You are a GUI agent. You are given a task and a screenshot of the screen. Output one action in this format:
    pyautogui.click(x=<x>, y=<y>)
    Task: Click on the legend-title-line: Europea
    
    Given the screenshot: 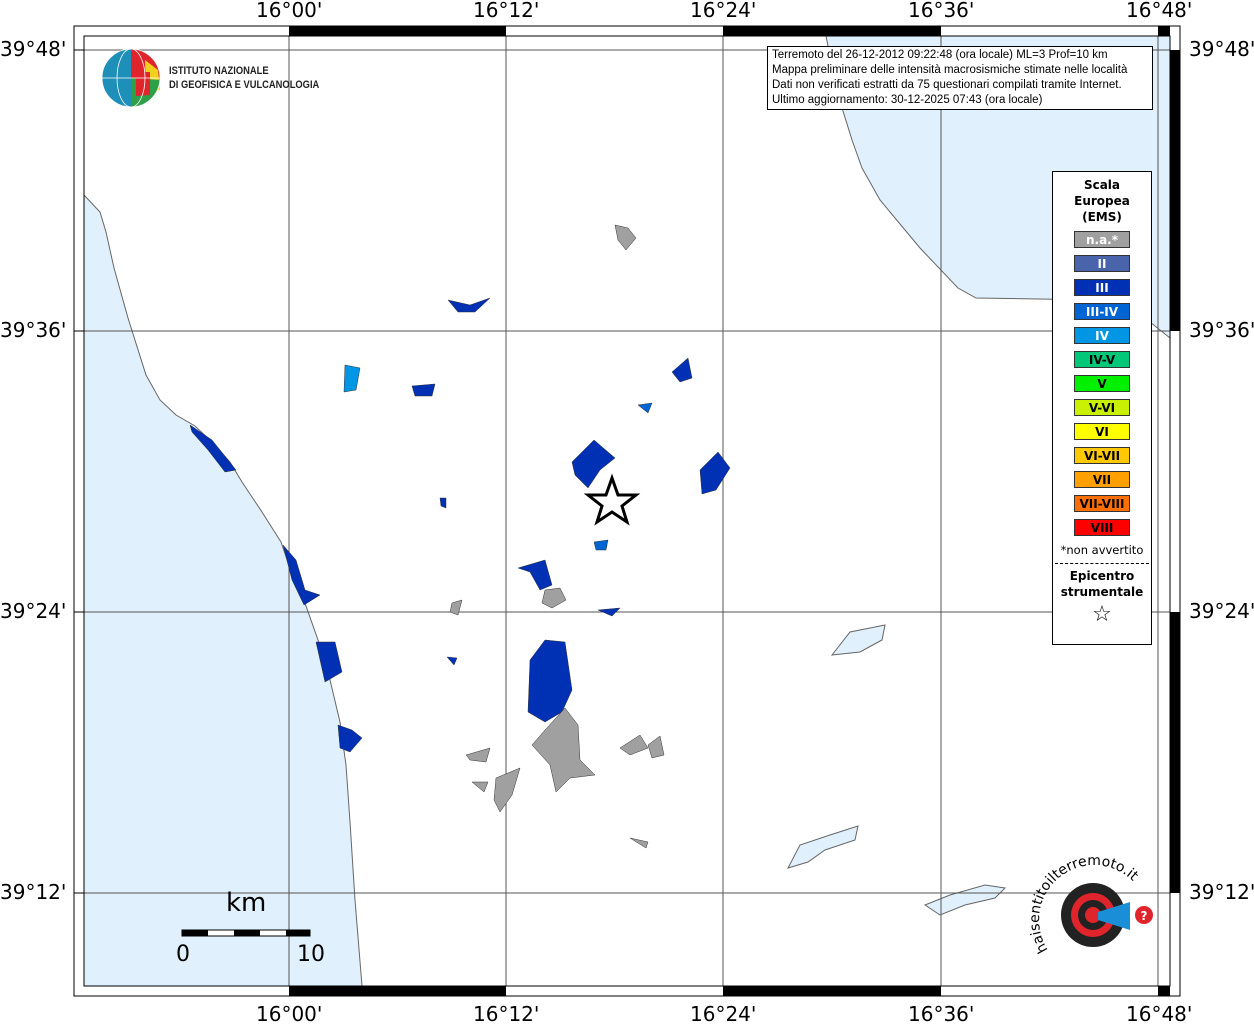 What is the action you would take?
    pyautogui.click(x=1102, y=201)
    